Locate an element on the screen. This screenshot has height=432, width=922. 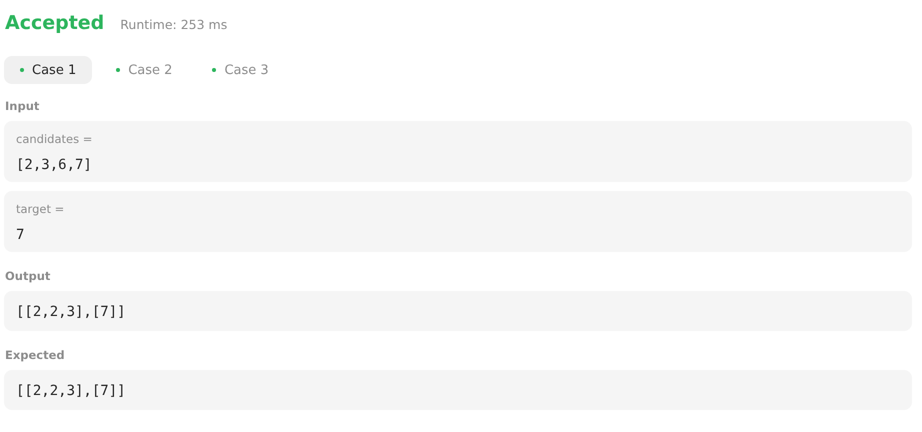
param-value: 7 is located at coordinates (20, 235).